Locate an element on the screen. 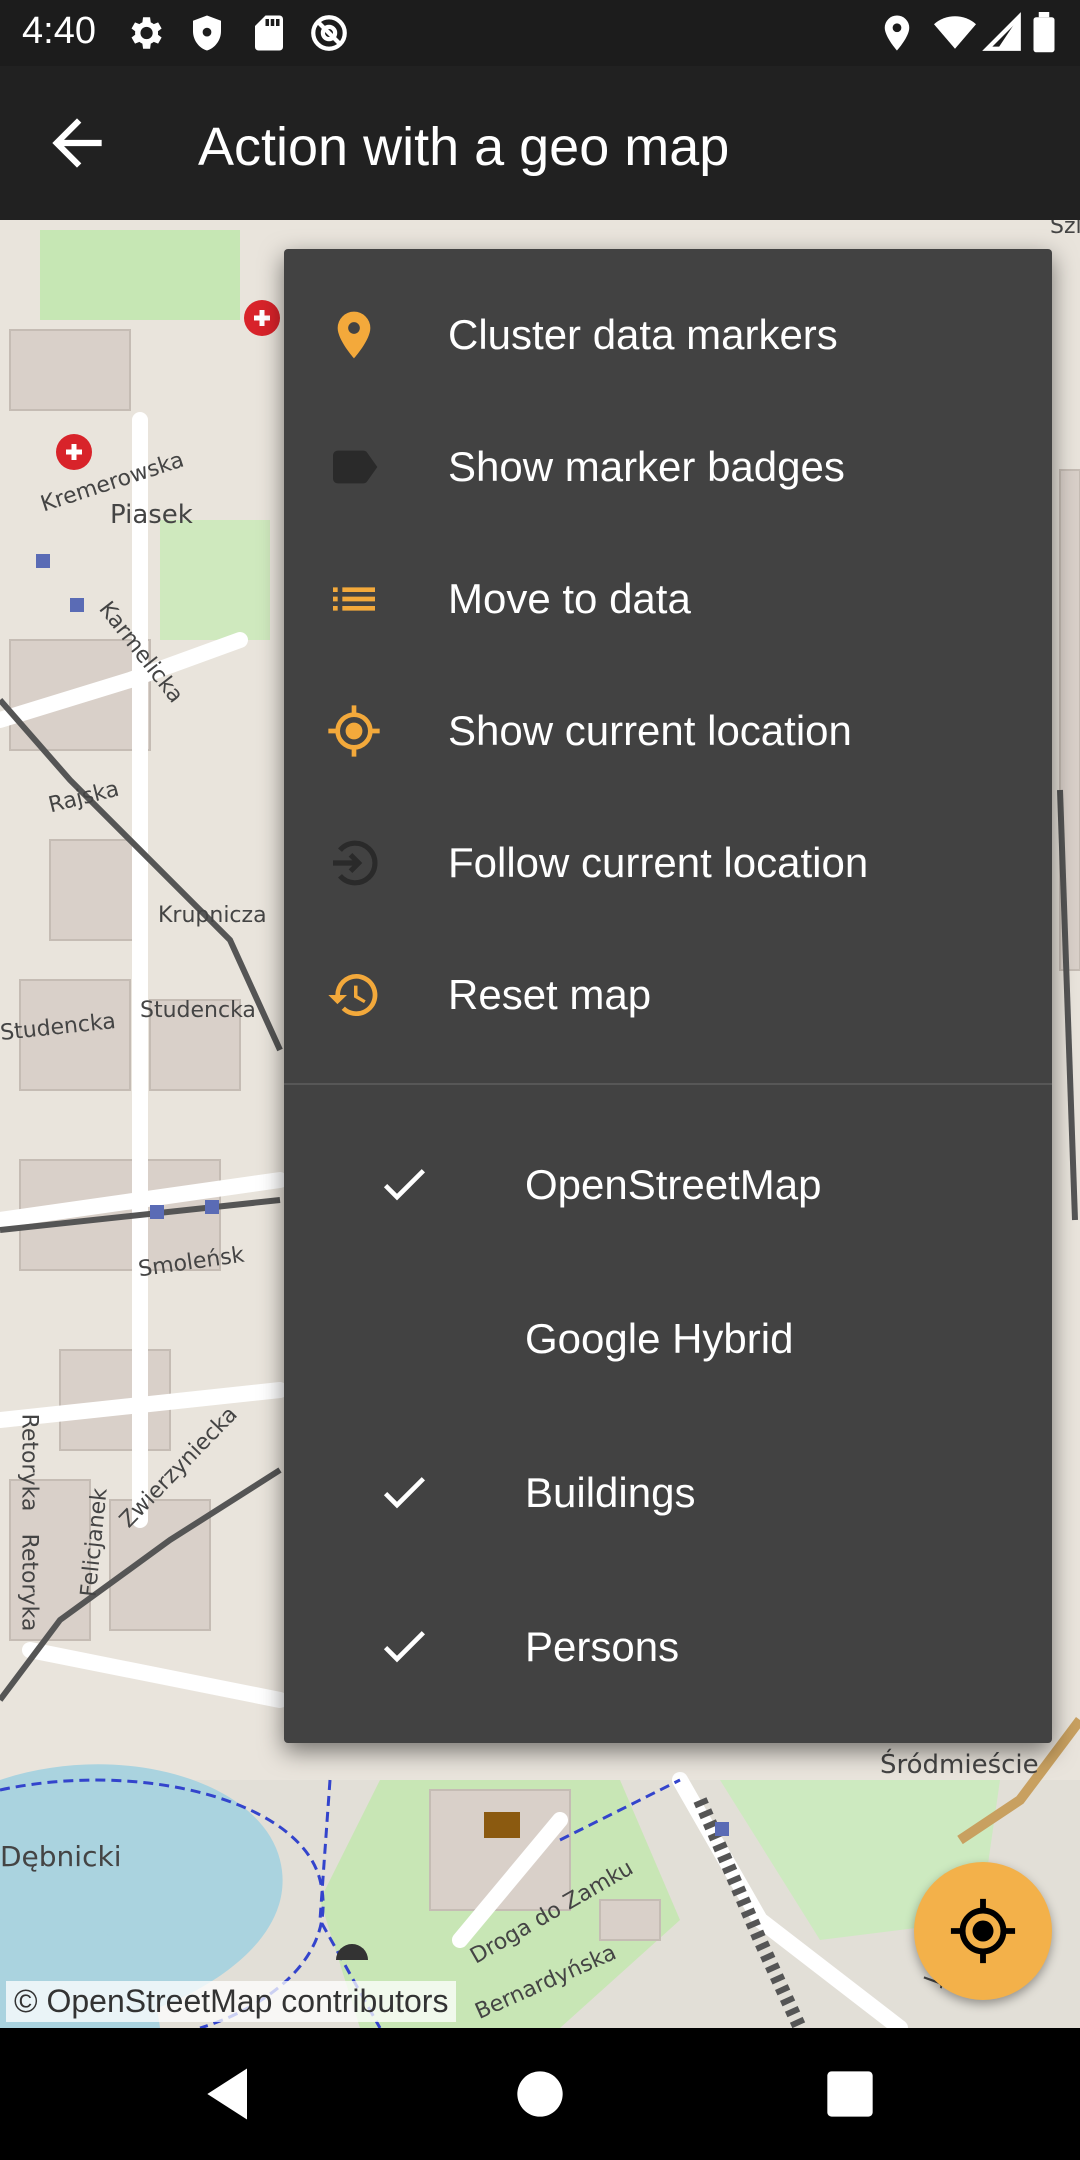  my-location-fab is located at coordinates (983, 1931).